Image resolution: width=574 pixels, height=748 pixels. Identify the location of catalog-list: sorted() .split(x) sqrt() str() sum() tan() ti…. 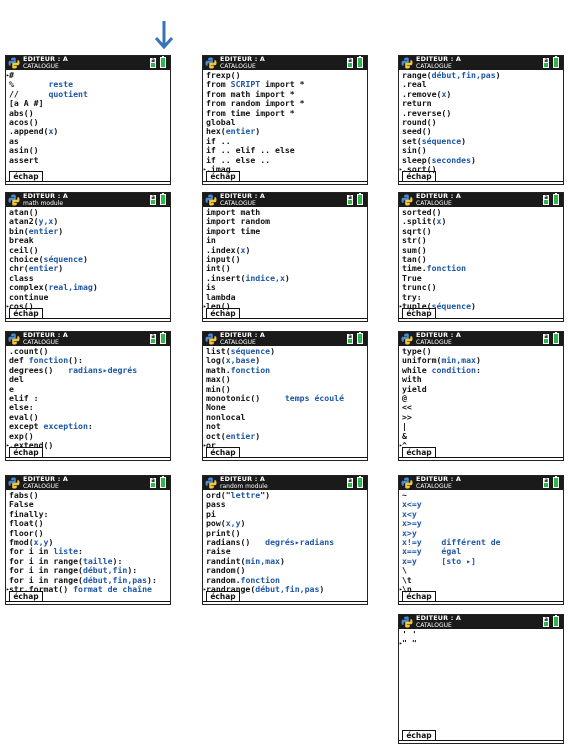
(480, 259).